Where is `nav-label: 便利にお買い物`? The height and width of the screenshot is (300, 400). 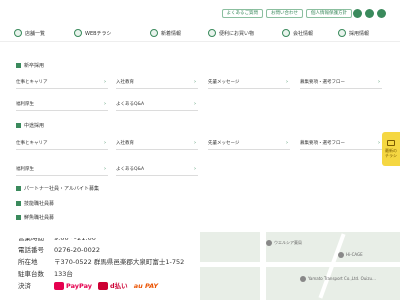 nav-label: 便利にお買い物 is located at coordinates (237, 33).